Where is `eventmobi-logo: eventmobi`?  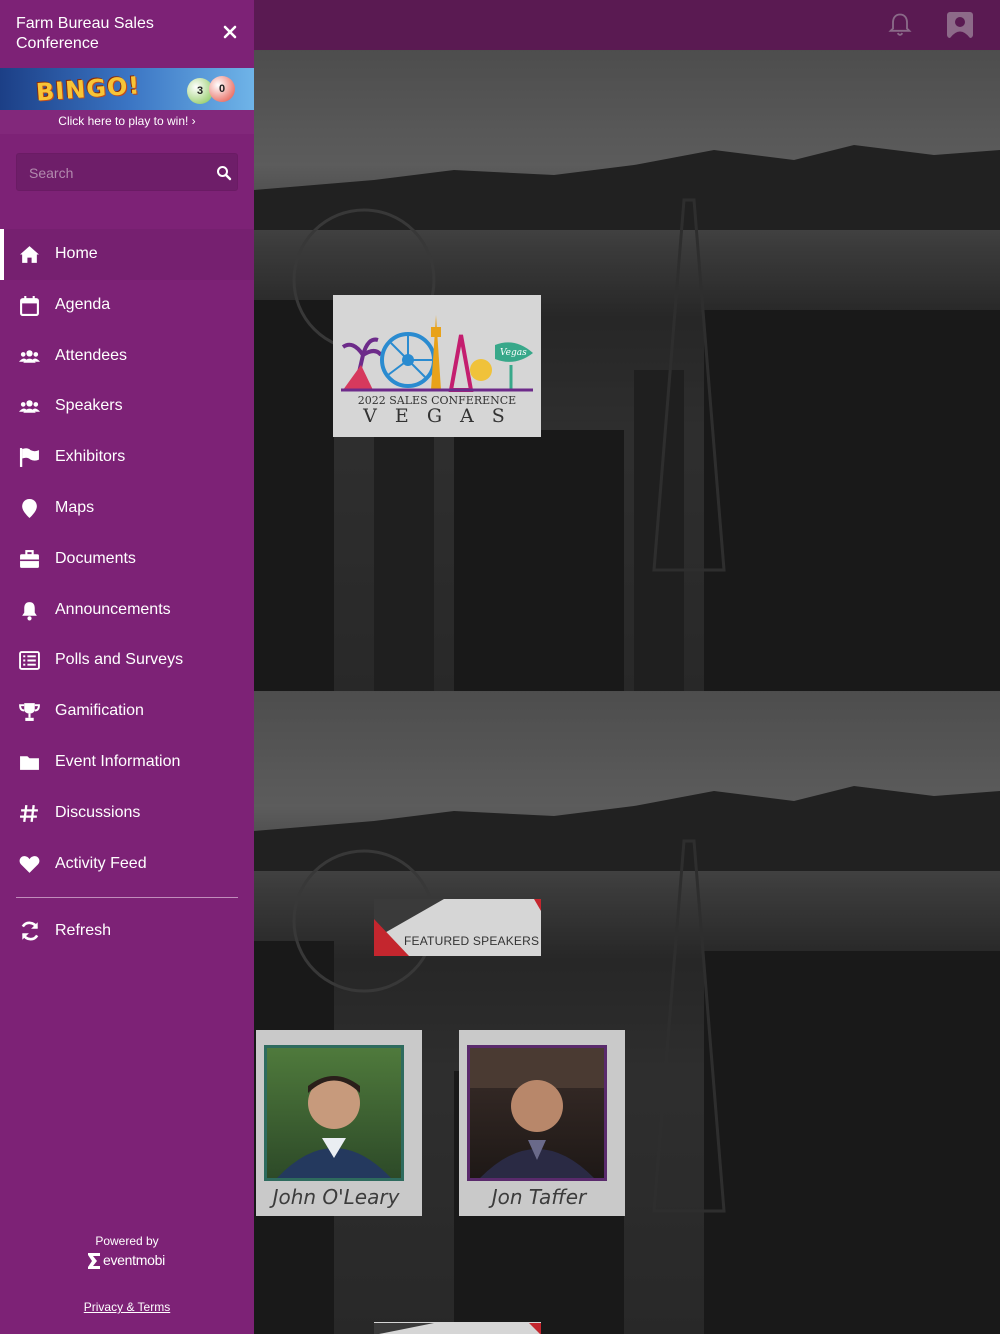
eventmobi-logo: eventmobi is located at coordinates (128, 1261).